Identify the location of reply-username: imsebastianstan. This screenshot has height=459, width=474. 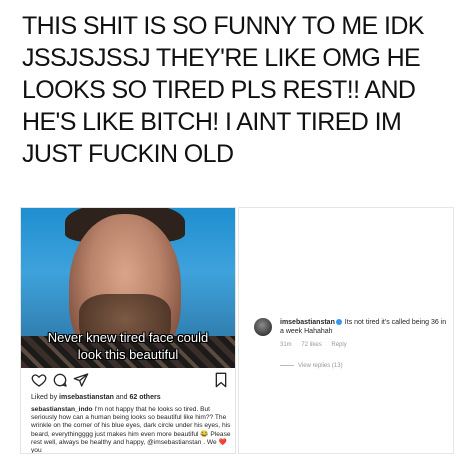
(307, 322).